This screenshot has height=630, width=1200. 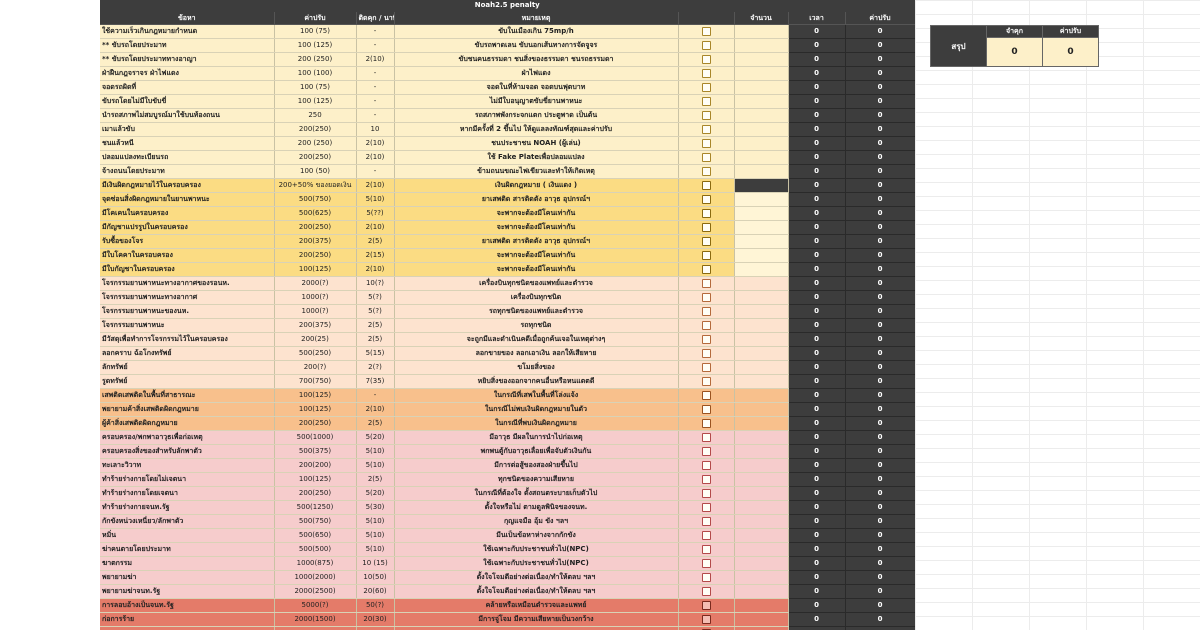 I want to click on note-cell: ในกรณีที่เสพในพื้นที่โล่งแจ้ง, so click(x=536, y=395).